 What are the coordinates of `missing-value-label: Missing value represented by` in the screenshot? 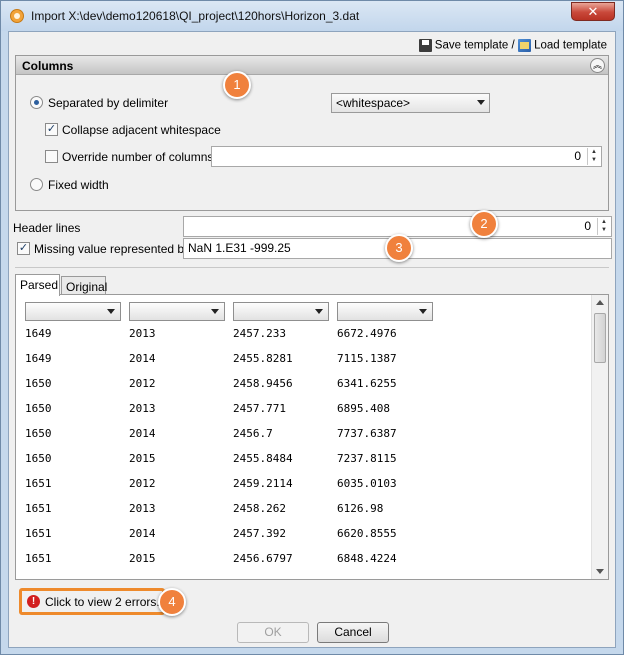 It's located at (112, 249).